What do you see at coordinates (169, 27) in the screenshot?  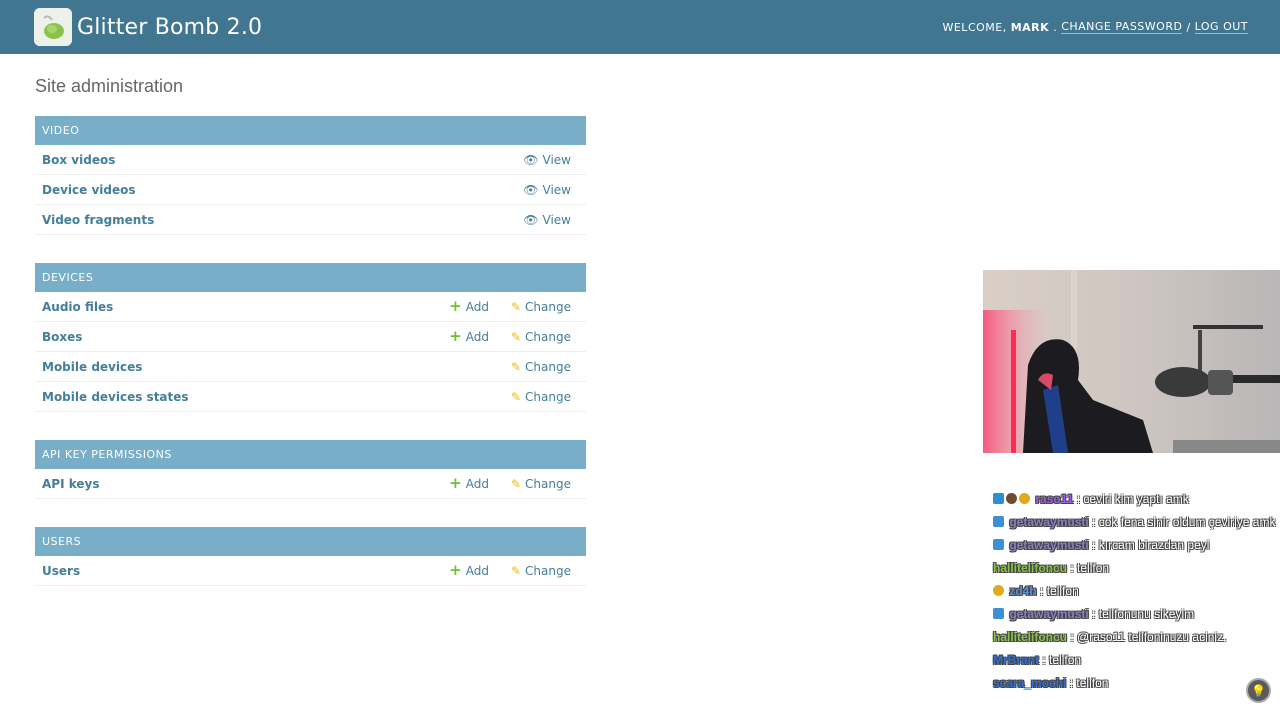 I see `site-name: Glitter Bomb 2.0` at bounding box center [169, 27].